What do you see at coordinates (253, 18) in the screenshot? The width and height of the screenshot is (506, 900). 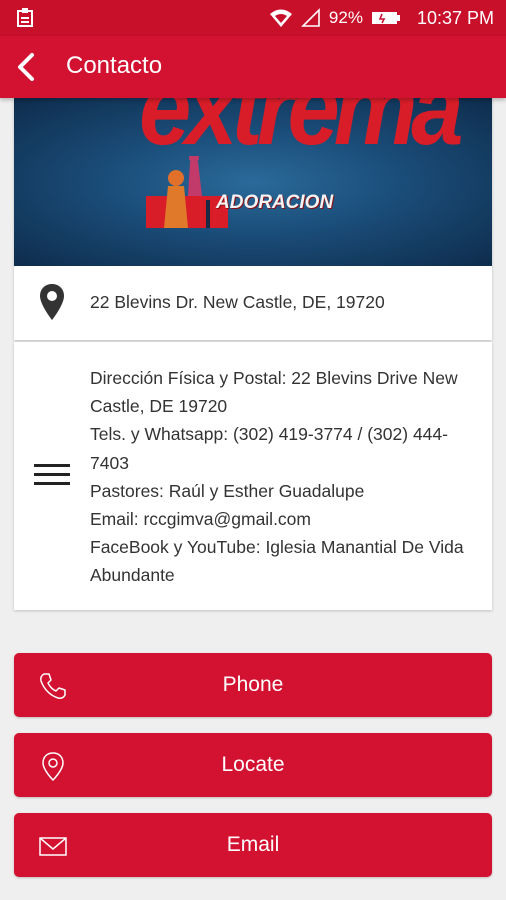 I see `status-bar: 92% 10:37 PM` at bounding box center [253, 18].